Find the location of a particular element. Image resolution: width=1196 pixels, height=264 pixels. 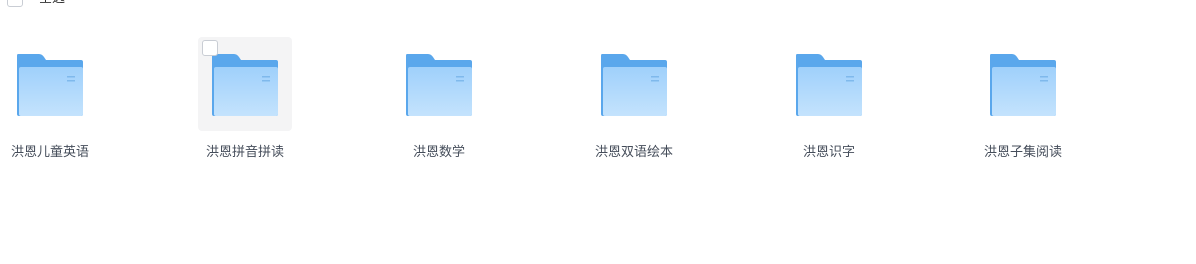

folder-name: 洪恩儿童英语 is located at coordinates (58, 153).